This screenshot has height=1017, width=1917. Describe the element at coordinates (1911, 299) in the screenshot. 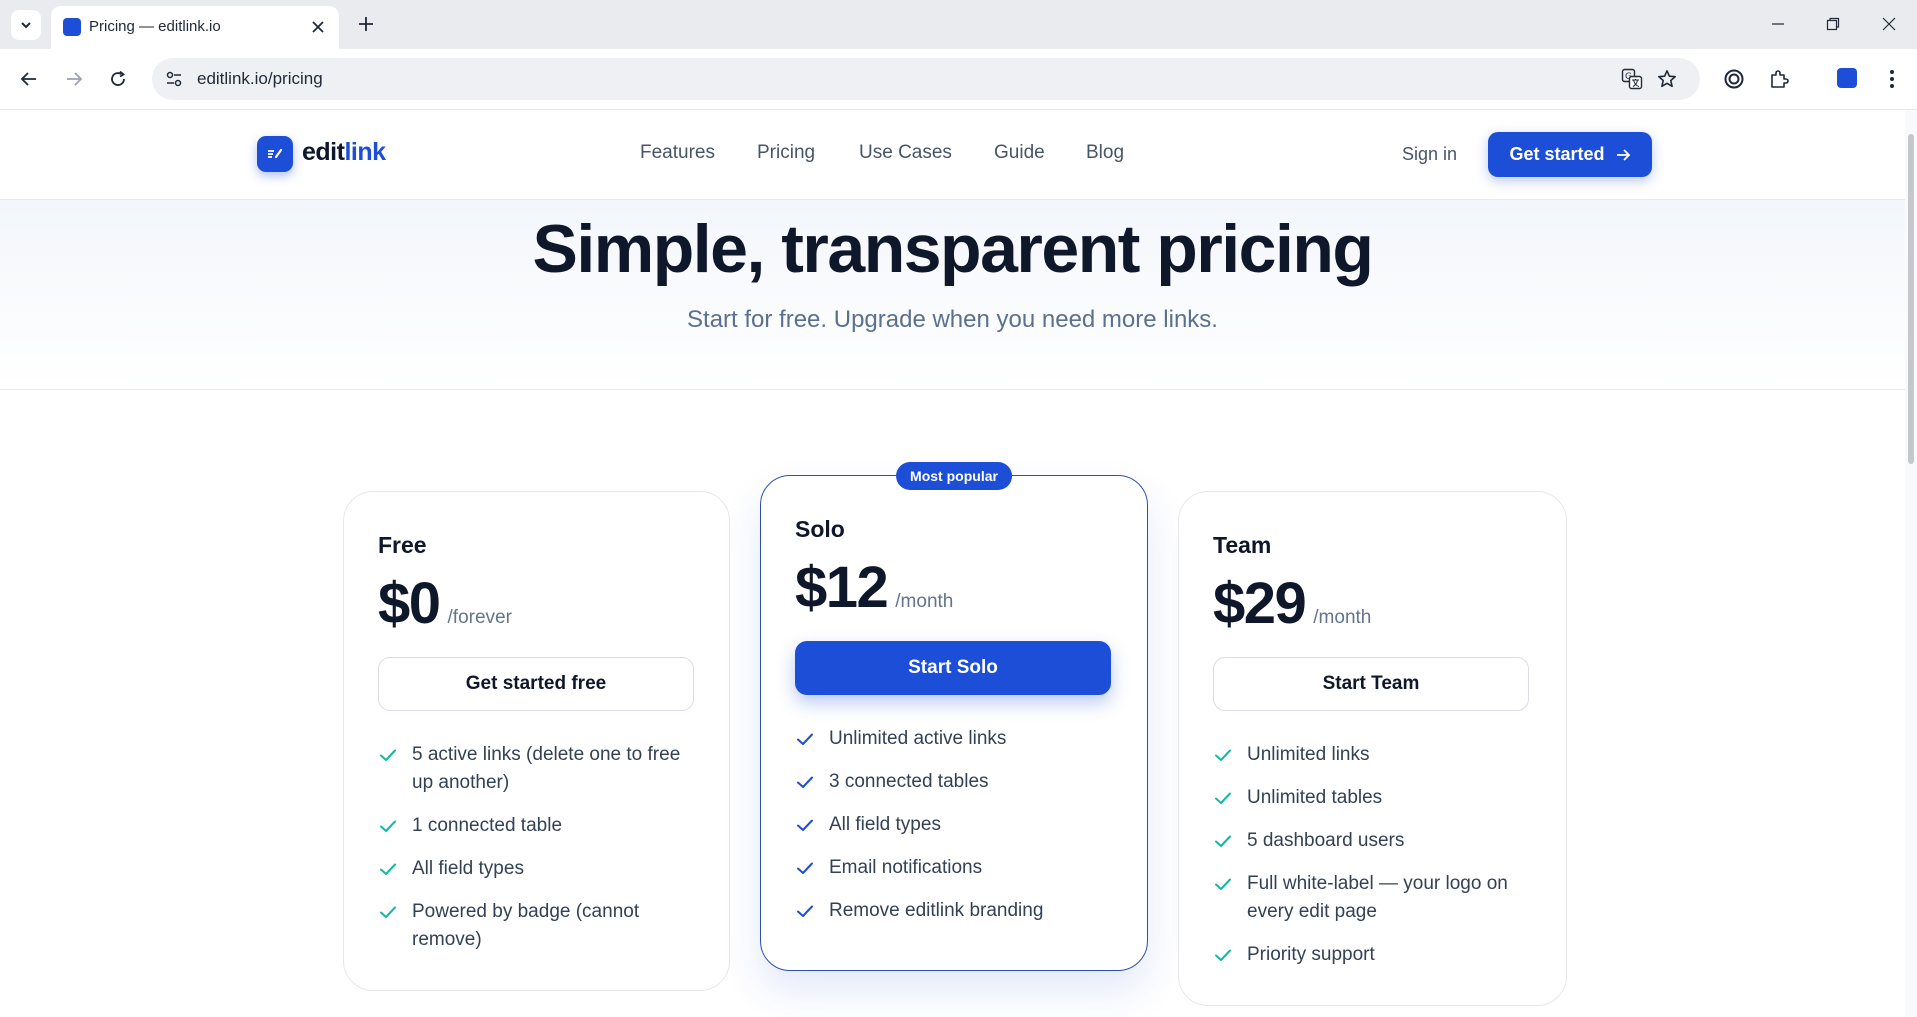

I see `scrollbar-thumb` at that location.